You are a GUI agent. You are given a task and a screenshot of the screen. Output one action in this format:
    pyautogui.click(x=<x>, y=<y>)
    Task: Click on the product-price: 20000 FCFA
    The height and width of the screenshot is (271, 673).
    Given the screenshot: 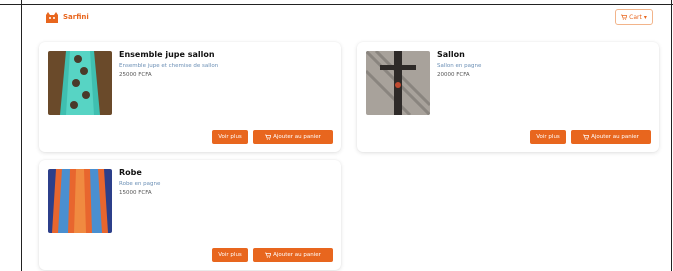 What is the action you would take?
    pyautogui.click(x=453, y=75)
    